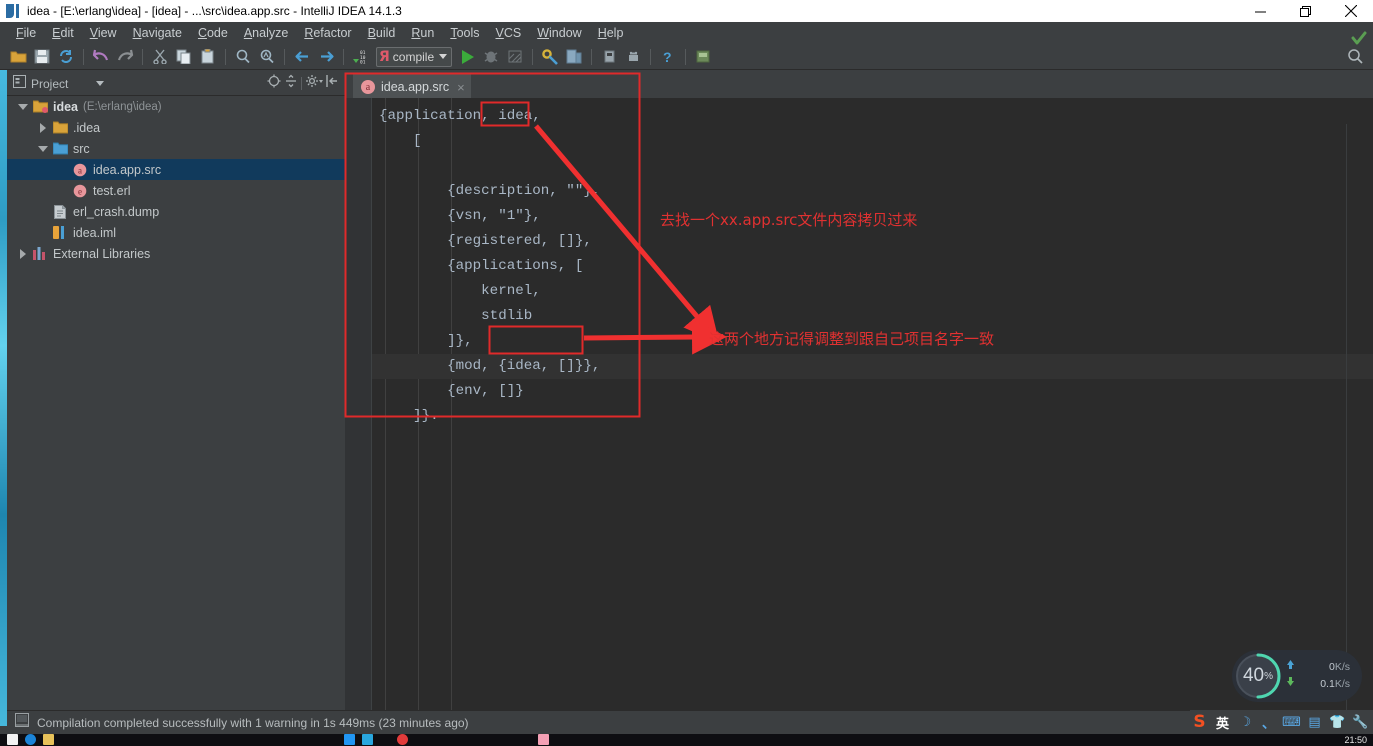 This screenshot has height=746, width=1373. Describe the element at coordinates (382, 33) in the screenshot. I see `menu-item-build: Build` at that location.